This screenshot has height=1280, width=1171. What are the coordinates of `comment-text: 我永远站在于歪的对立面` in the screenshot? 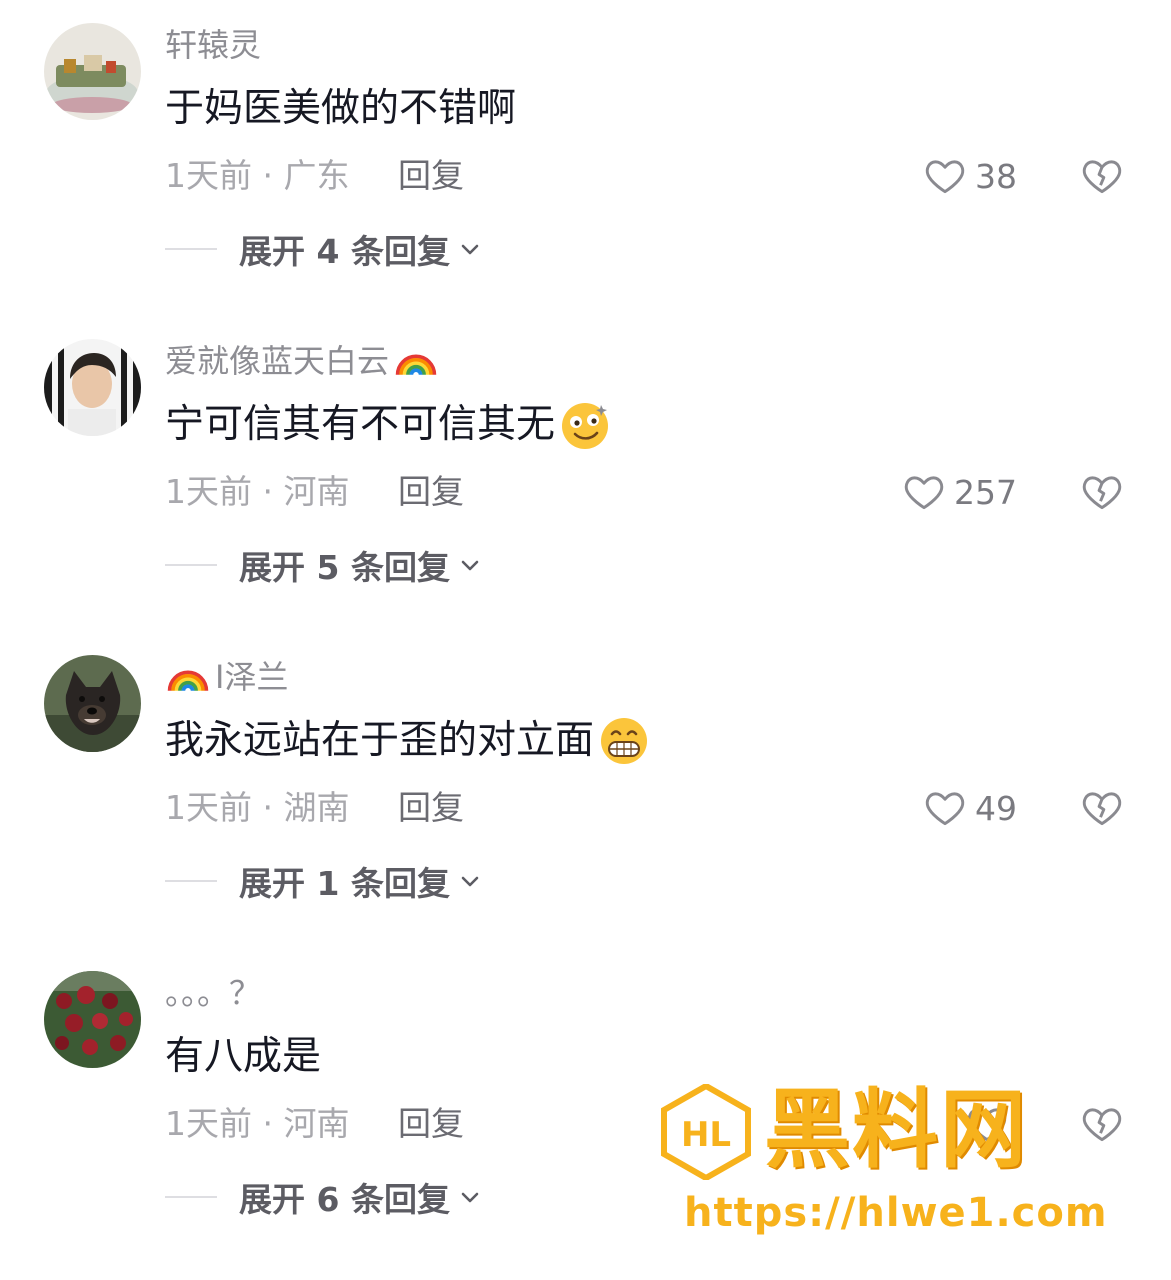 It's located at (407, 741).